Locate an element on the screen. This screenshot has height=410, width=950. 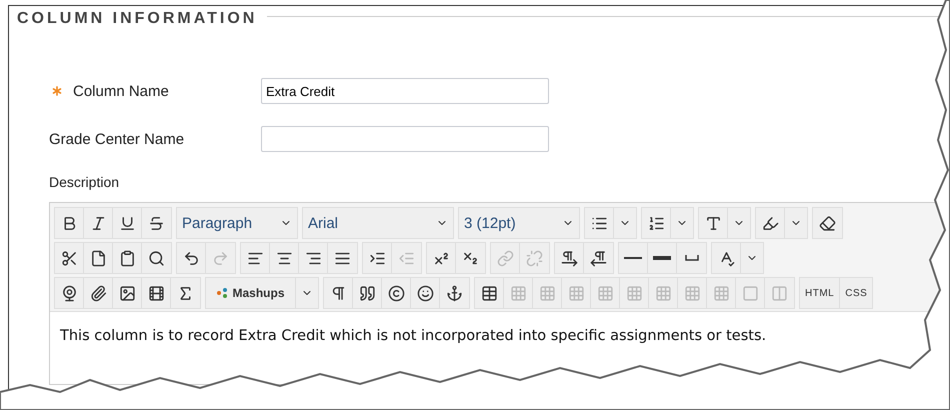
section-title: COLUMN INFORMATION is located at coordinates (137, 19).